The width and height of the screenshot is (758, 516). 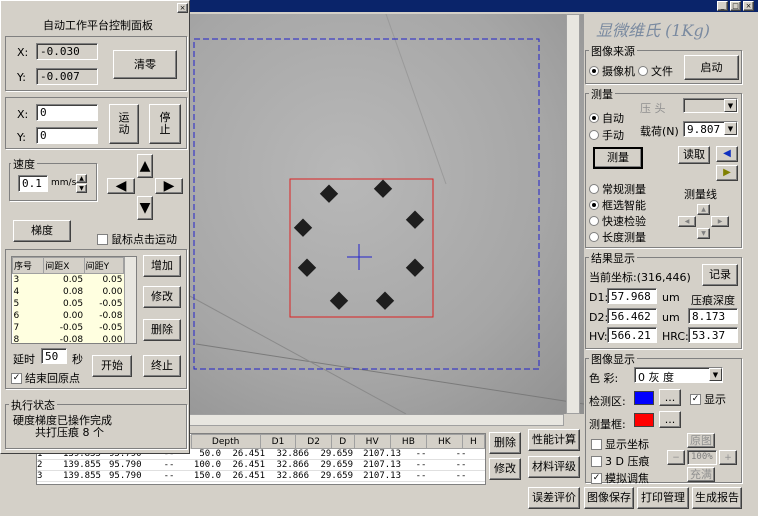 What do you see at coordinates (68, 304) in the screenshot?
I see `table-row: 5 0.05 -0.05` at bounding box center [68, 304].